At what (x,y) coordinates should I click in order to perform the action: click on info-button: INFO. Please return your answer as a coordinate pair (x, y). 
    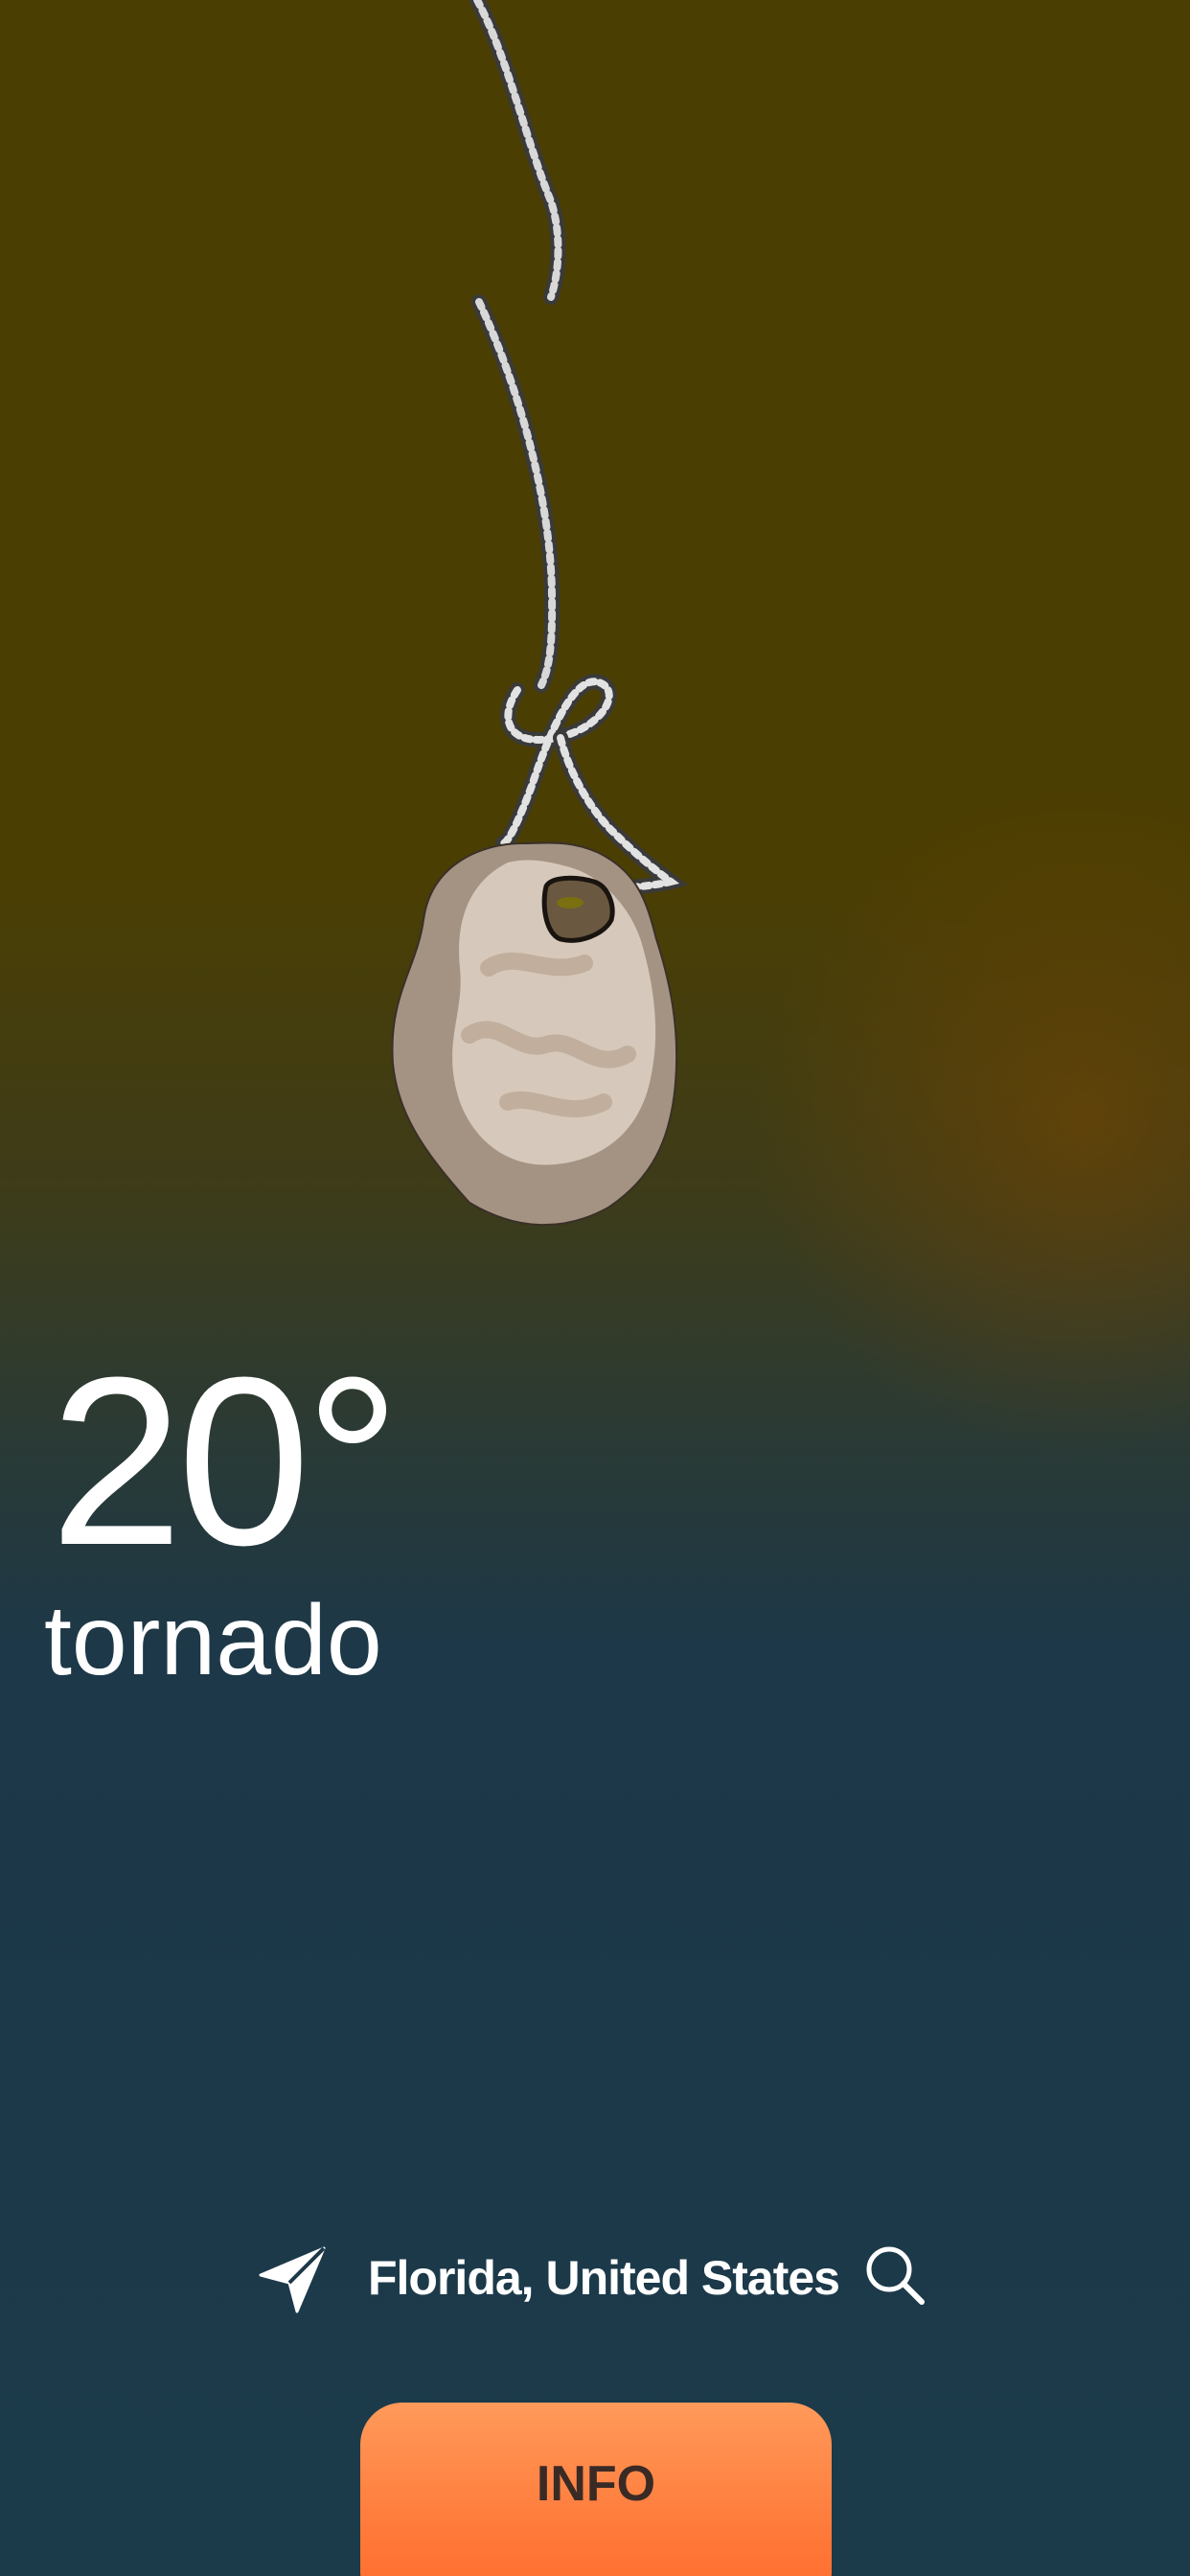
    Looking at the image, I should click on (596, 2489).